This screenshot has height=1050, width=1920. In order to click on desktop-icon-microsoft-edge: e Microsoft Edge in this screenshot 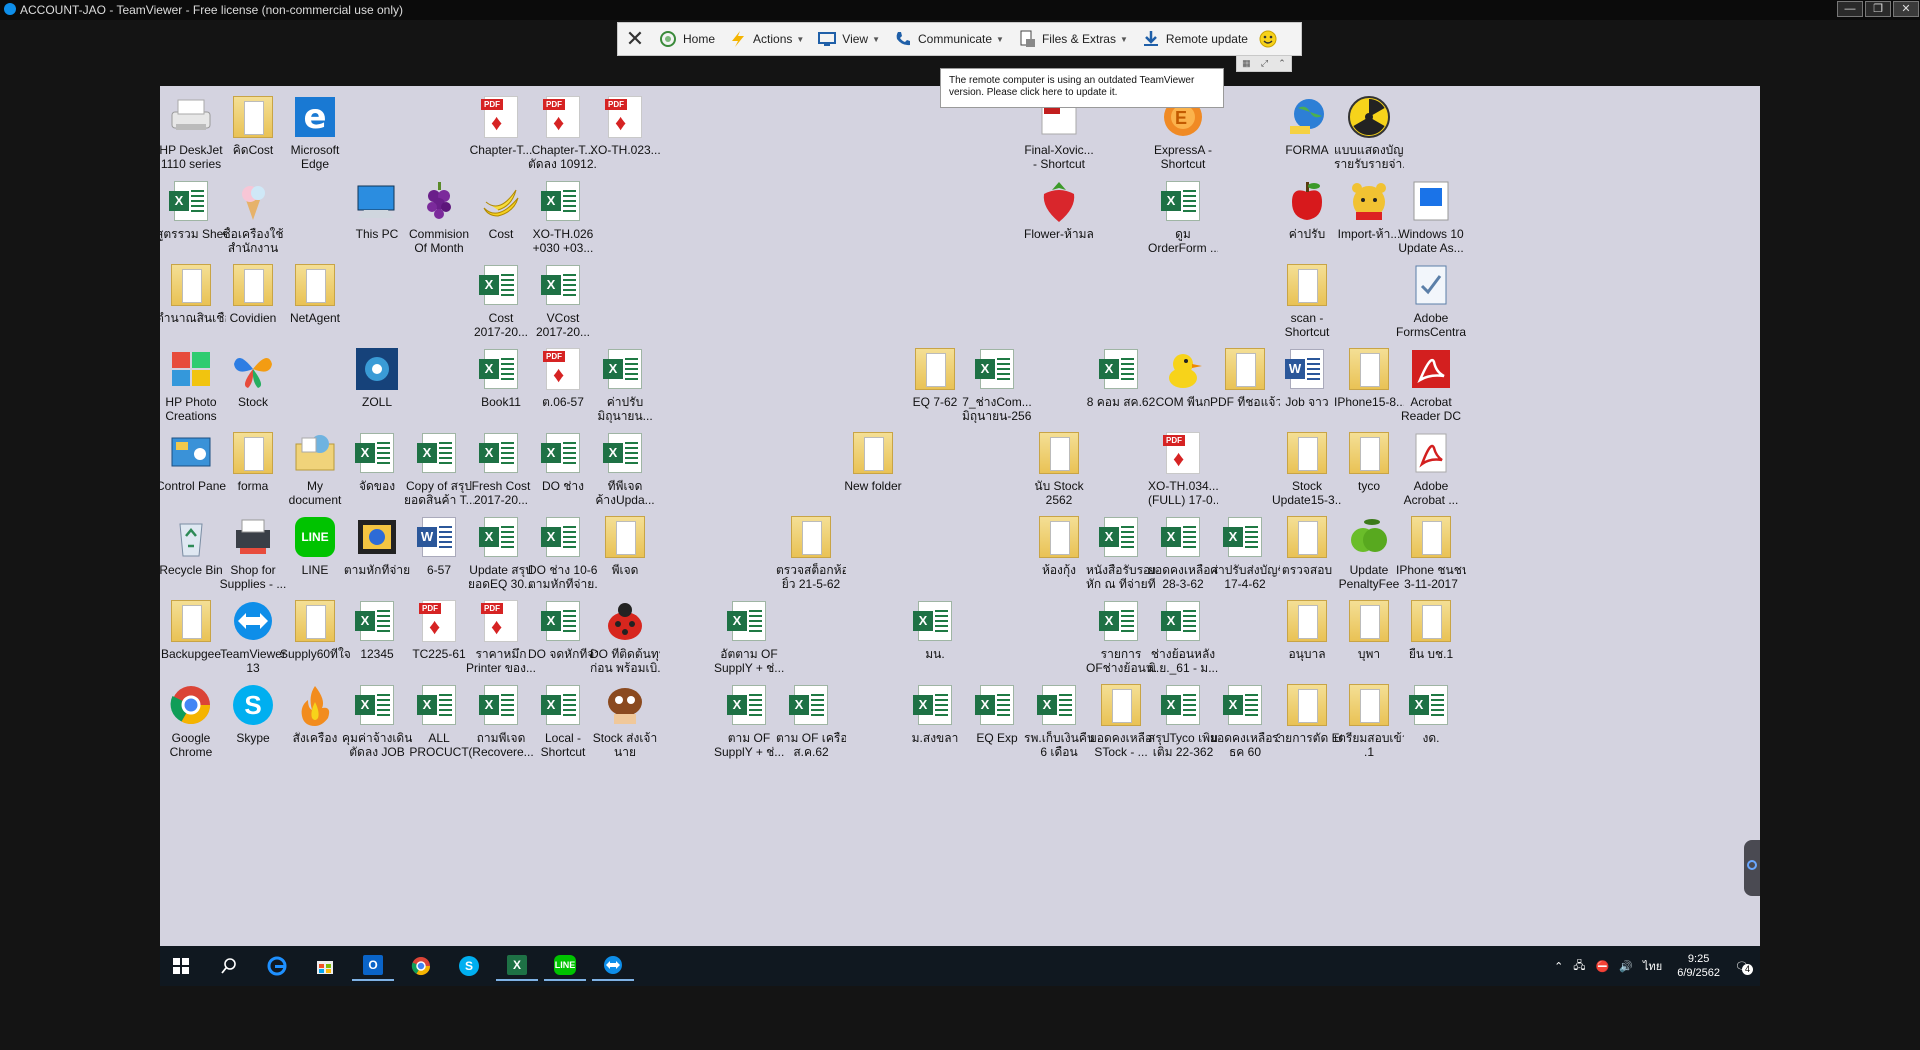, I will do `click(315, 136)`.